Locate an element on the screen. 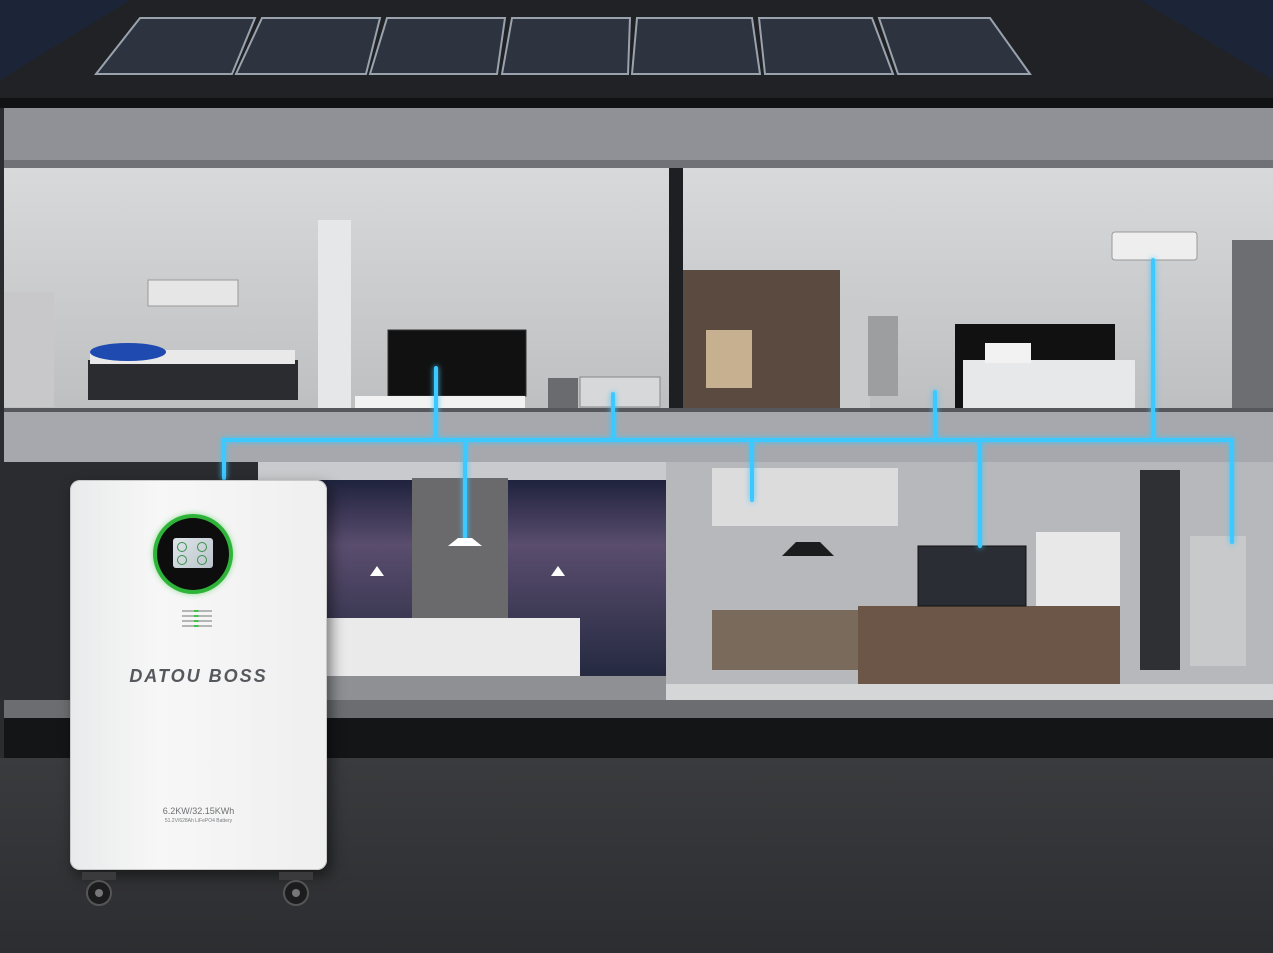 This screenshot has height=953, width=1273. cell-spec-label: 51.2V/628Ah LiFePO4 Battery is located at coordinates (198, 821).